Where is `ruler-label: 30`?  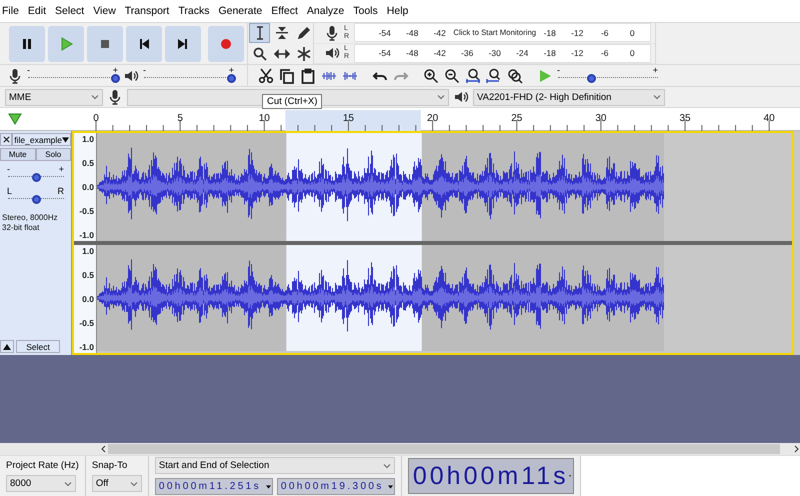 ruler-label: 30 is located at coordinates (600, 118).